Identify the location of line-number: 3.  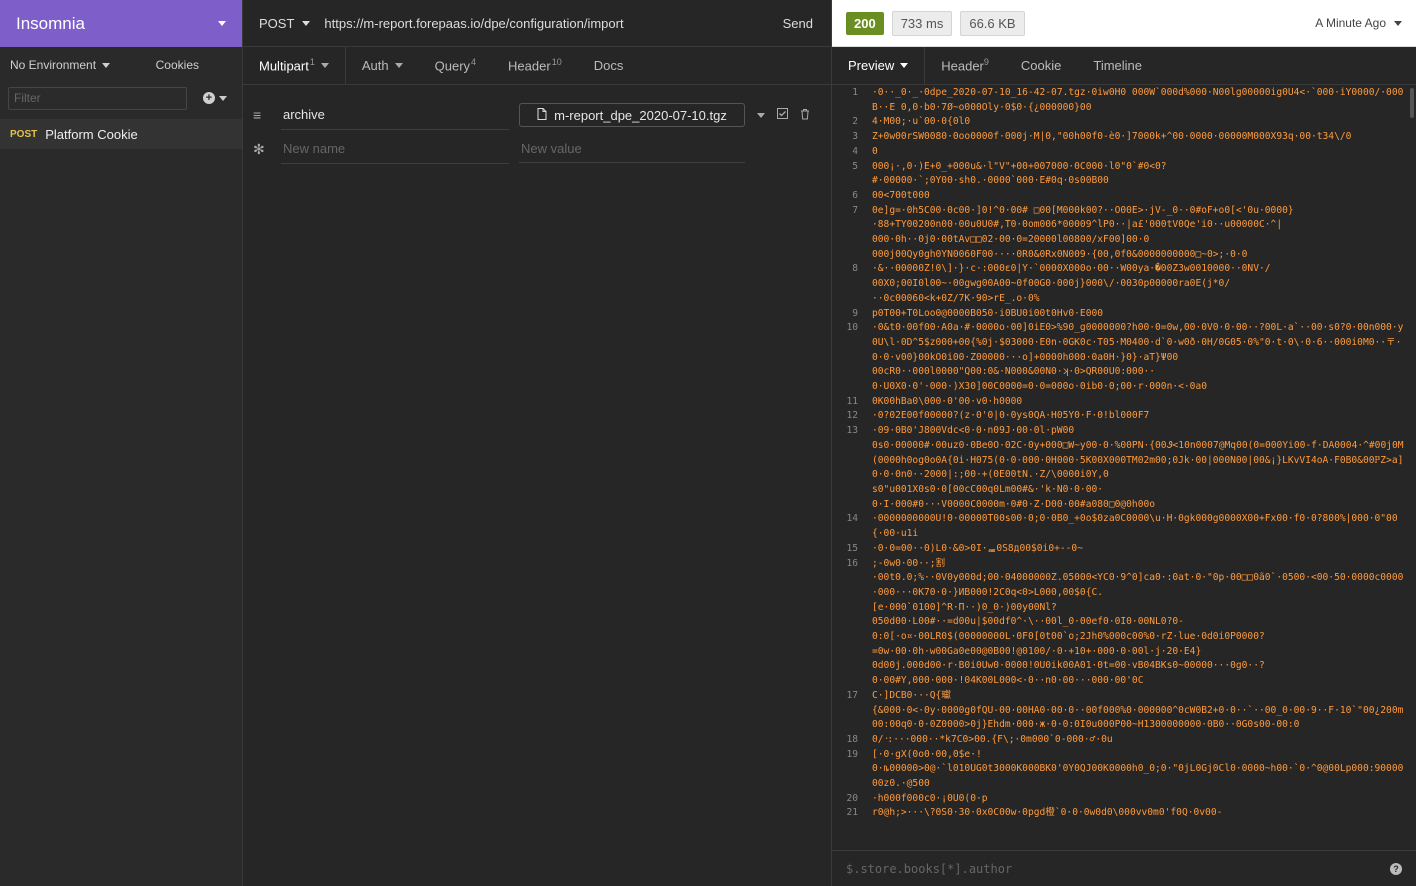
(855, 137).